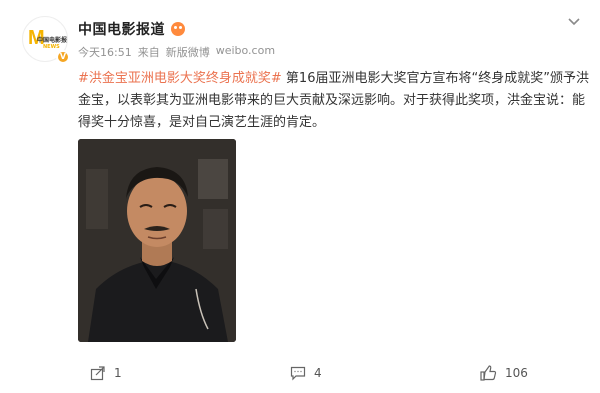  I want to click on source-prefix: 来自, so click(148, 52).